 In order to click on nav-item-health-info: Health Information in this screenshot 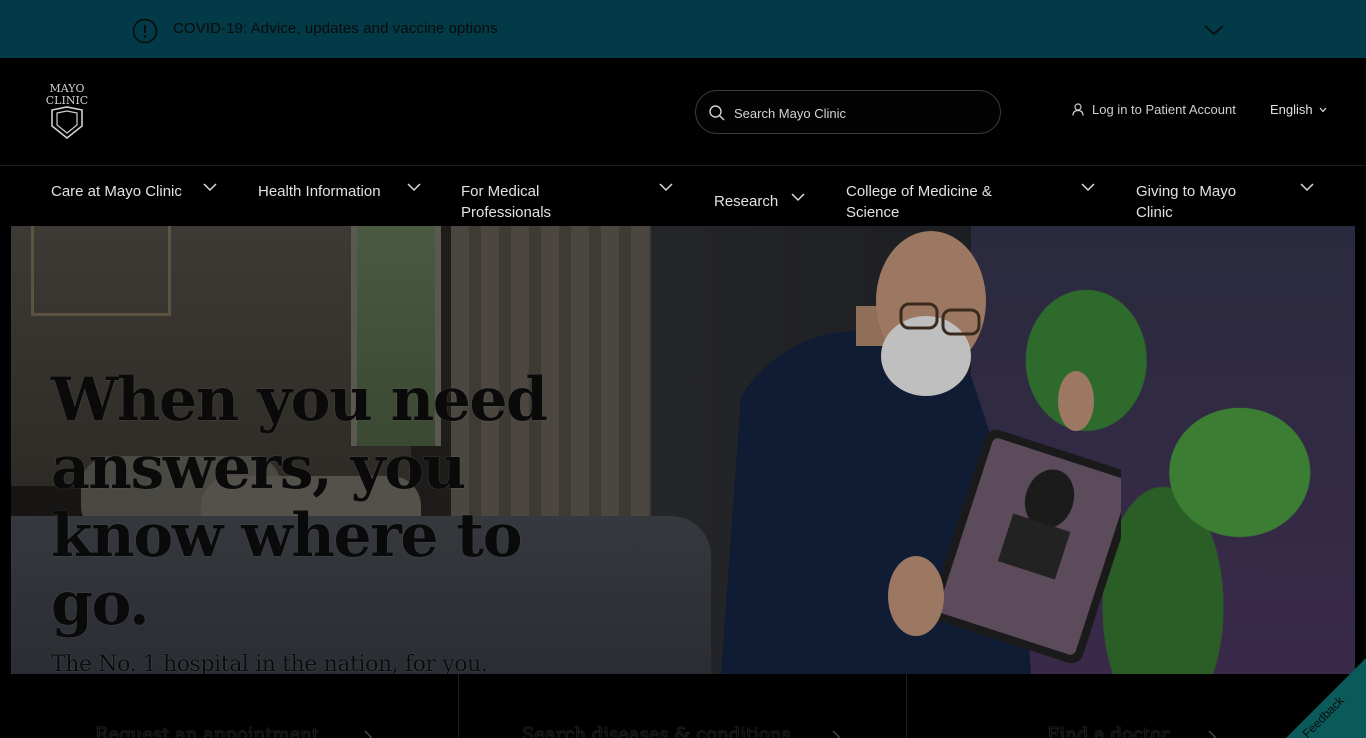, I will do `click(323, 191)`.